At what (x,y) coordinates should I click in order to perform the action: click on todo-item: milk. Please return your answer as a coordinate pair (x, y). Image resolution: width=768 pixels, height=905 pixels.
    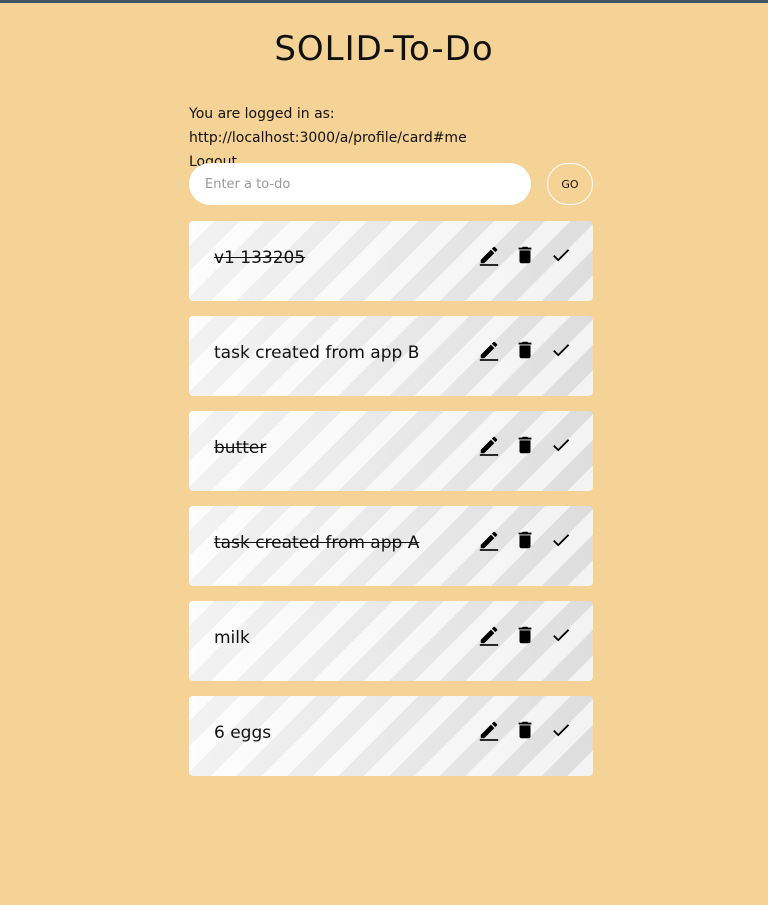
    Looking at the image, I should click on (391, 641).